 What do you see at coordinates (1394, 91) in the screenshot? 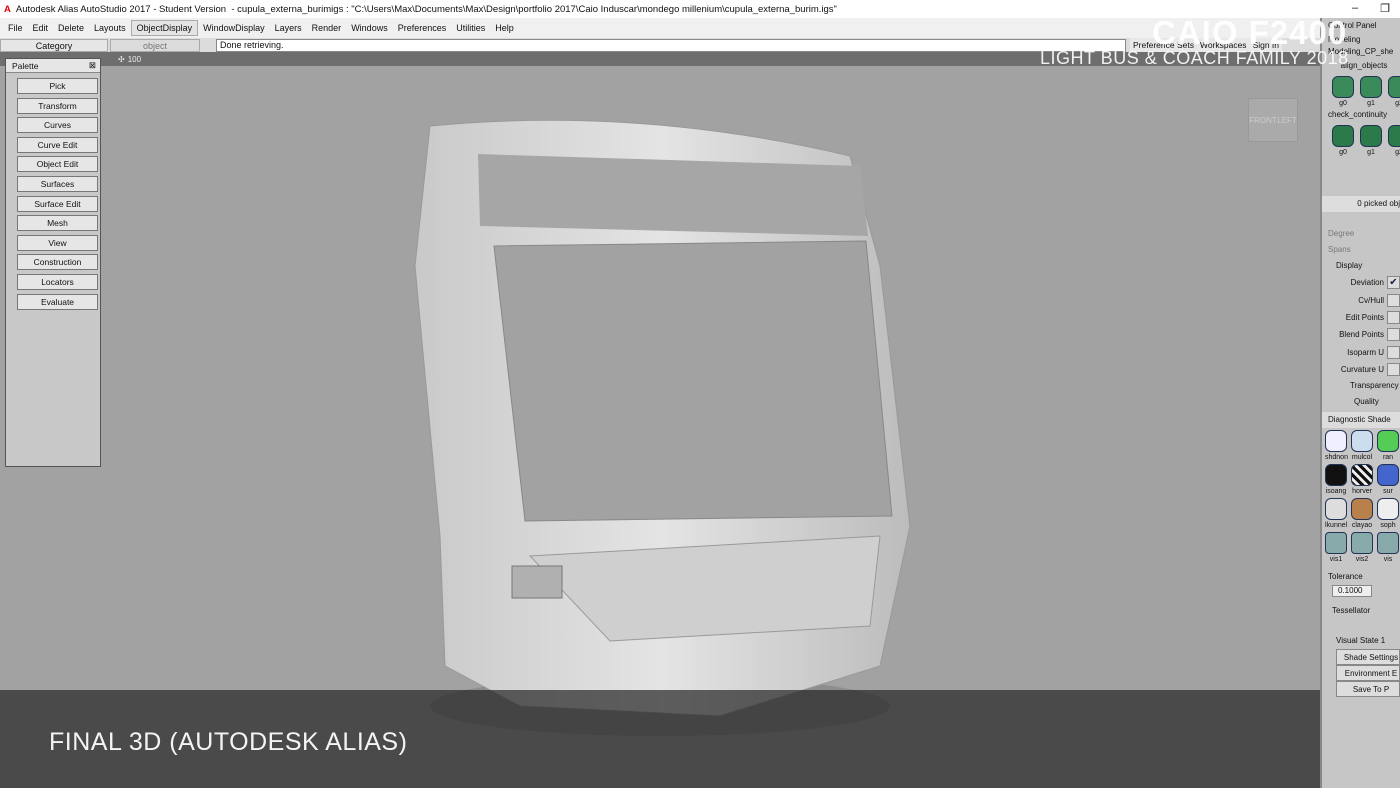
I see `shelf-tool-g2: g2` at bounding box center [1394, 91].